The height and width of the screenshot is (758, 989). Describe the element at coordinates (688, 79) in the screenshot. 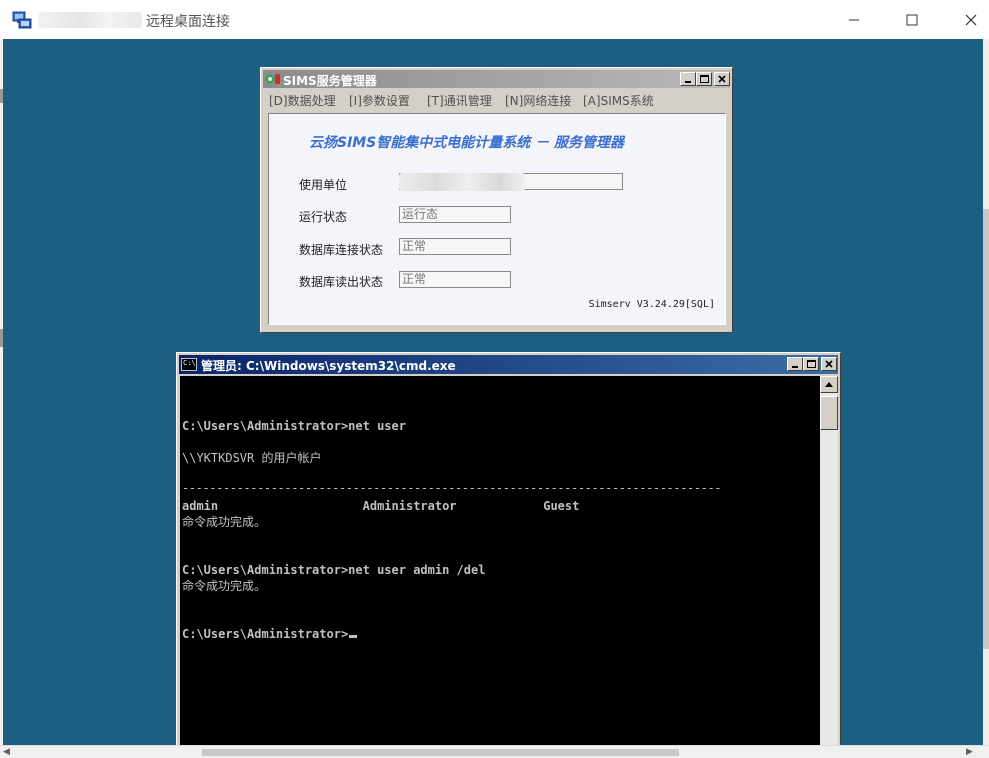

I see `sims-minimize-button` at that location.